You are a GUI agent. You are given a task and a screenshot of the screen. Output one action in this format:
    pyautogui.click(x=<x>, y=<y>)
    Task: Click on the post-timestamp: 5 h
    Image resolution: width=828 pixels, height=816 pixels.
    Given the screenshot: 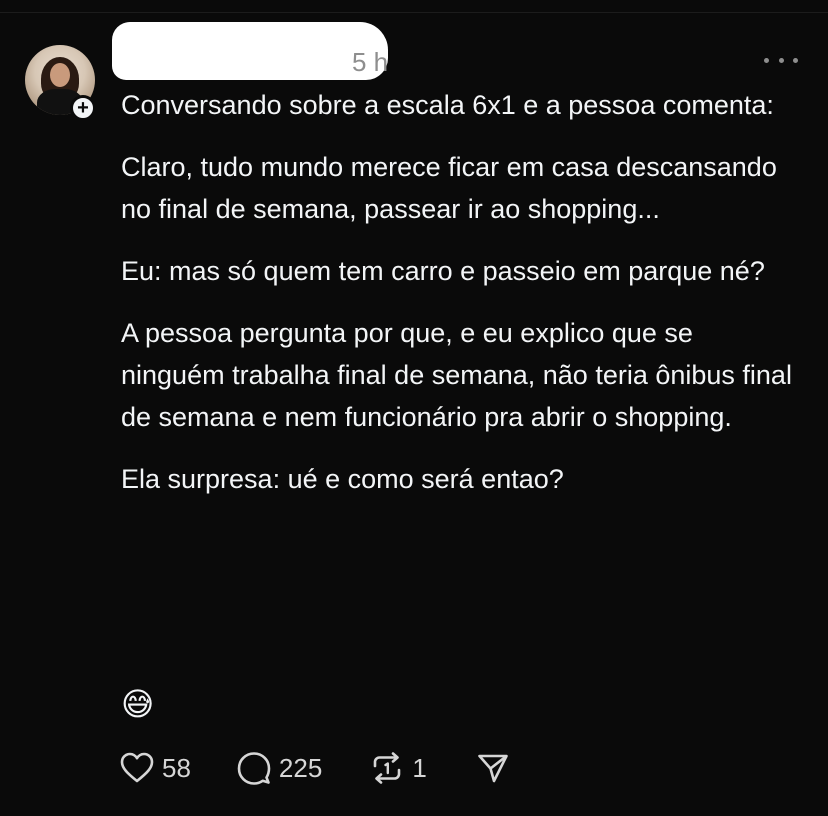 What is the action you would take?
    pyautogui.click(x=370, y=62)
    